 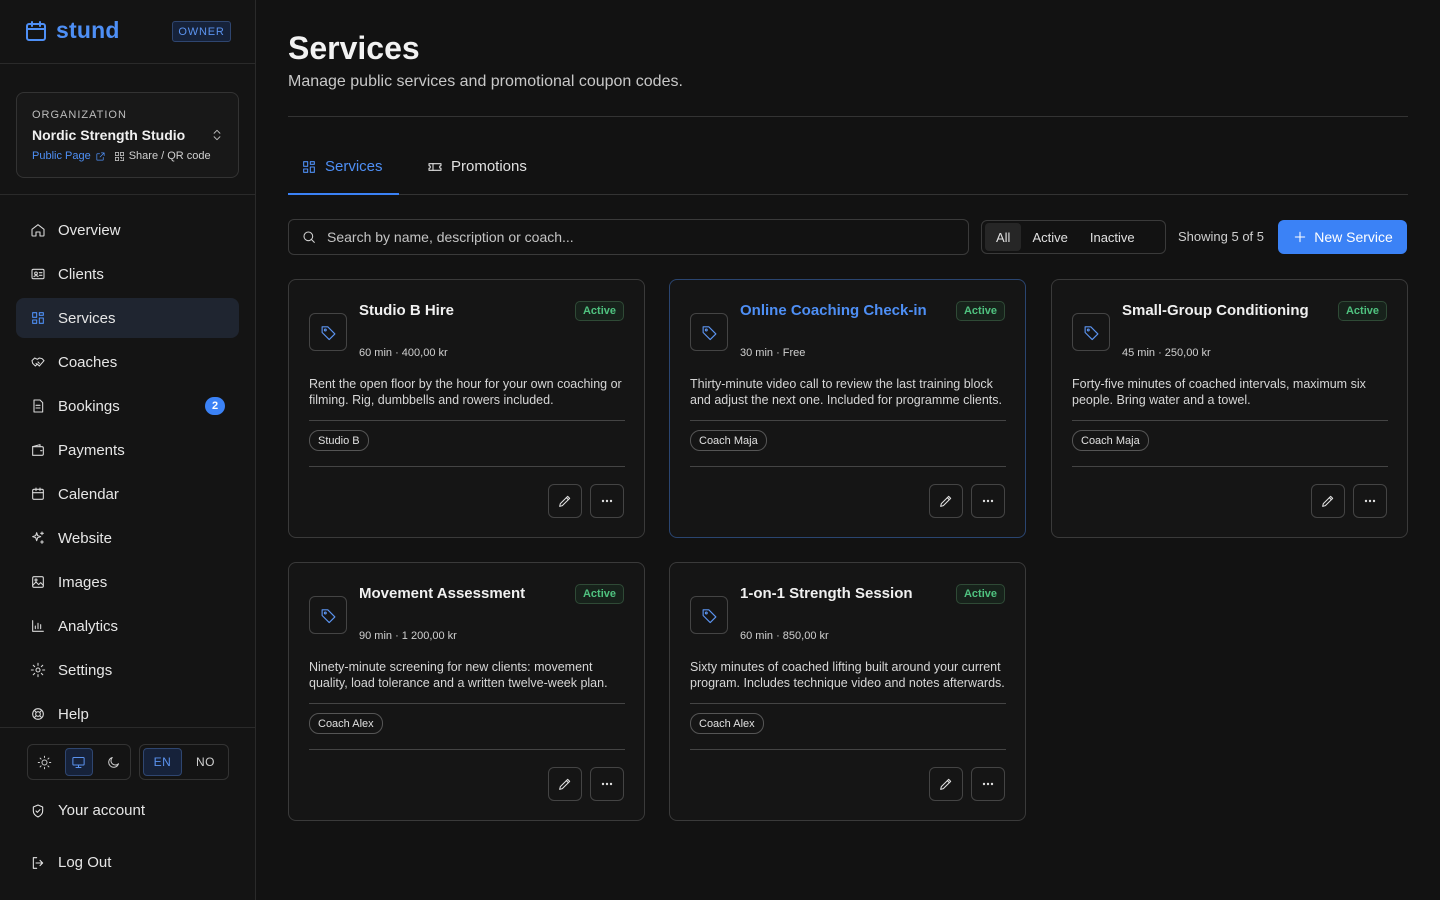 What do you see at coordinates (980, 594) in the screenshot?
I see `status-badge: Active` at bounding box center [980, 594].